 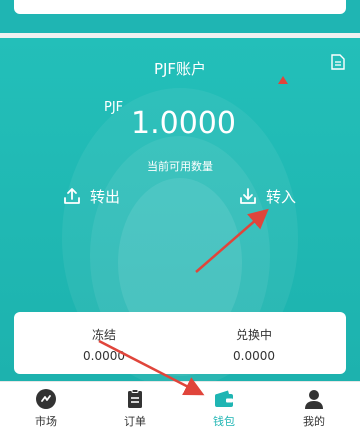 What do you see at coordinates (46, 399) in the screenshot?
I see `market-icon` at bounding box center [46, 399].